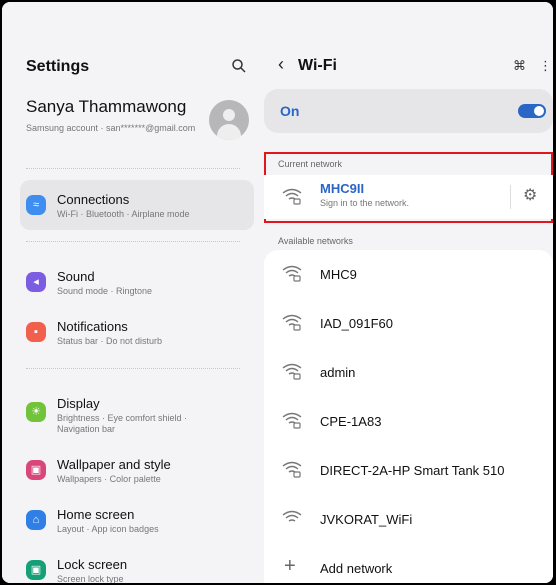 The image size is (556, 585). What do you see at coordinates (36, 520) in the screenshot?
I see `home-icon: ⌂` at bounding box center [36, 520].